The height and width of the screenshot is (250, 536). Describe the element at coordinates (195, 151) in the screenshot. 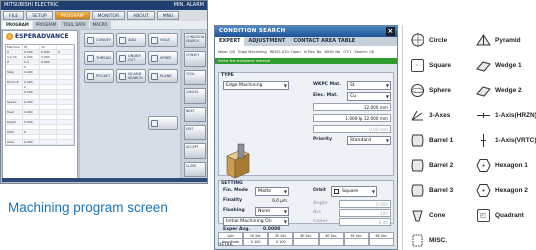

I see `side-button: ACCEPT` at that location.